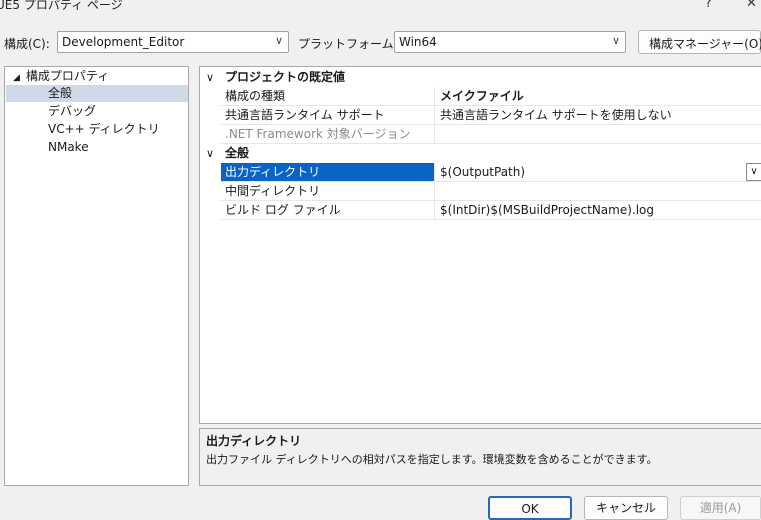  What do you see at coordinates (720, 508) in the screenshot?
I see `apply-button: 適用(A)` at bounding box center [720, 508].